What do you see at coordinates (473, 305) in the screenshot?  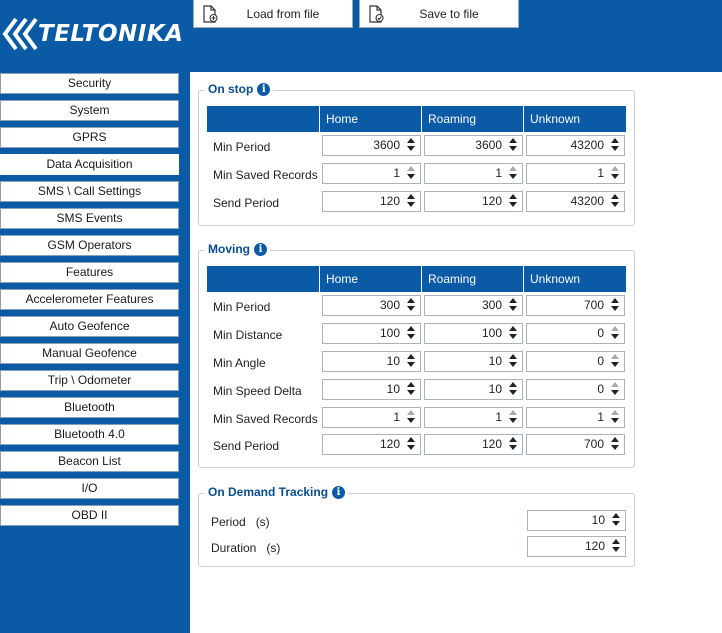 I see `moving-min-period-roaming: 300` at bounding box center [473, 305].